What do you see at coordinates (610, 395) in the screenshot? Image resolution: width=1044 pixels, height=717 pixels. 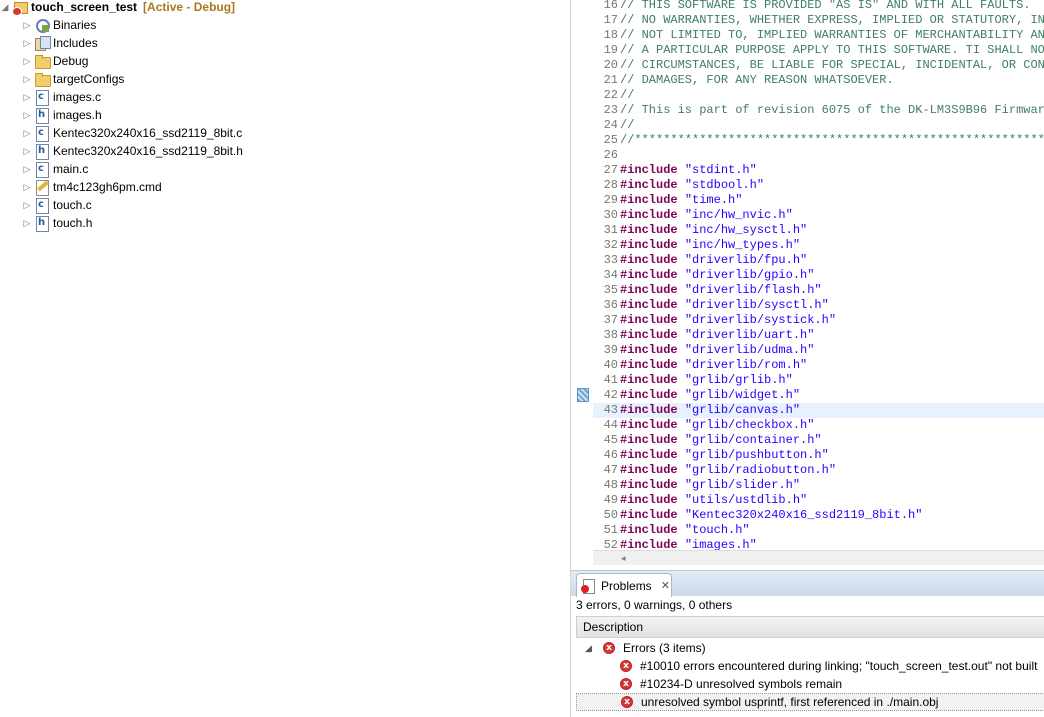 I see `line-number: 42` at bounding box center [610, 395].